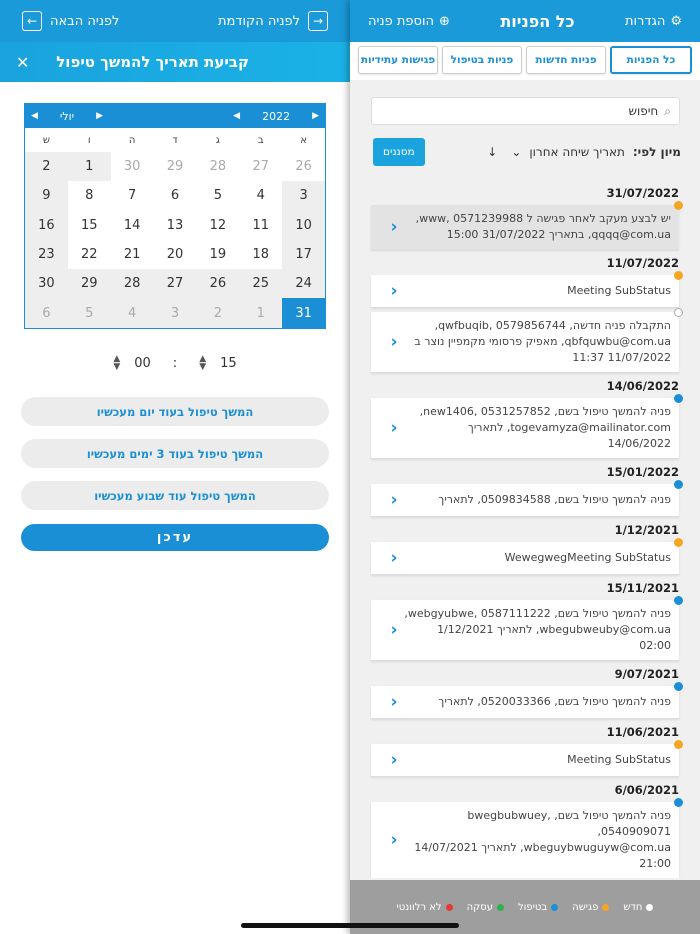 Image resolution: width=700 pixels, height=934 pixels. I want to click on tab-all-inquiries: כל הפניות, so click(651, 60).